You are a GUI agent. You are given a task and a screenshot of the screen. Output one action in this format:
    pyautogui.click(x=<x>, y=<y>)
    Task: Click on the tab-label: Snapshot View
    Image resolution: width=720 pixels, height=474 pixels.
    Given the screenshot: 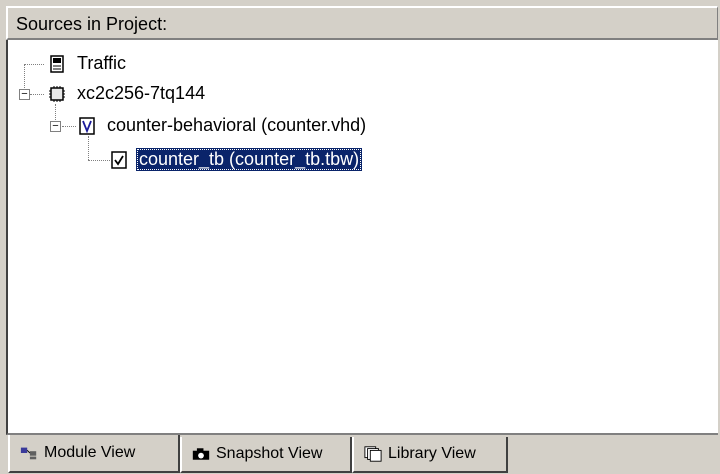 What is the action you would take?
    pyautogui.click(x=269, y=453)
    